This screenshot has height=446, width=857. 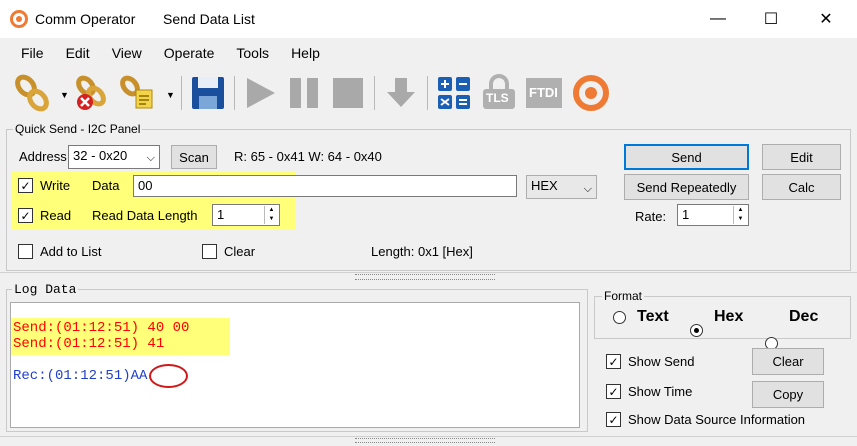 What do you see at coordinates (25, 185) in the screenshot?
I see `write-checkbox: ✓` at bounding box center [25, 185].